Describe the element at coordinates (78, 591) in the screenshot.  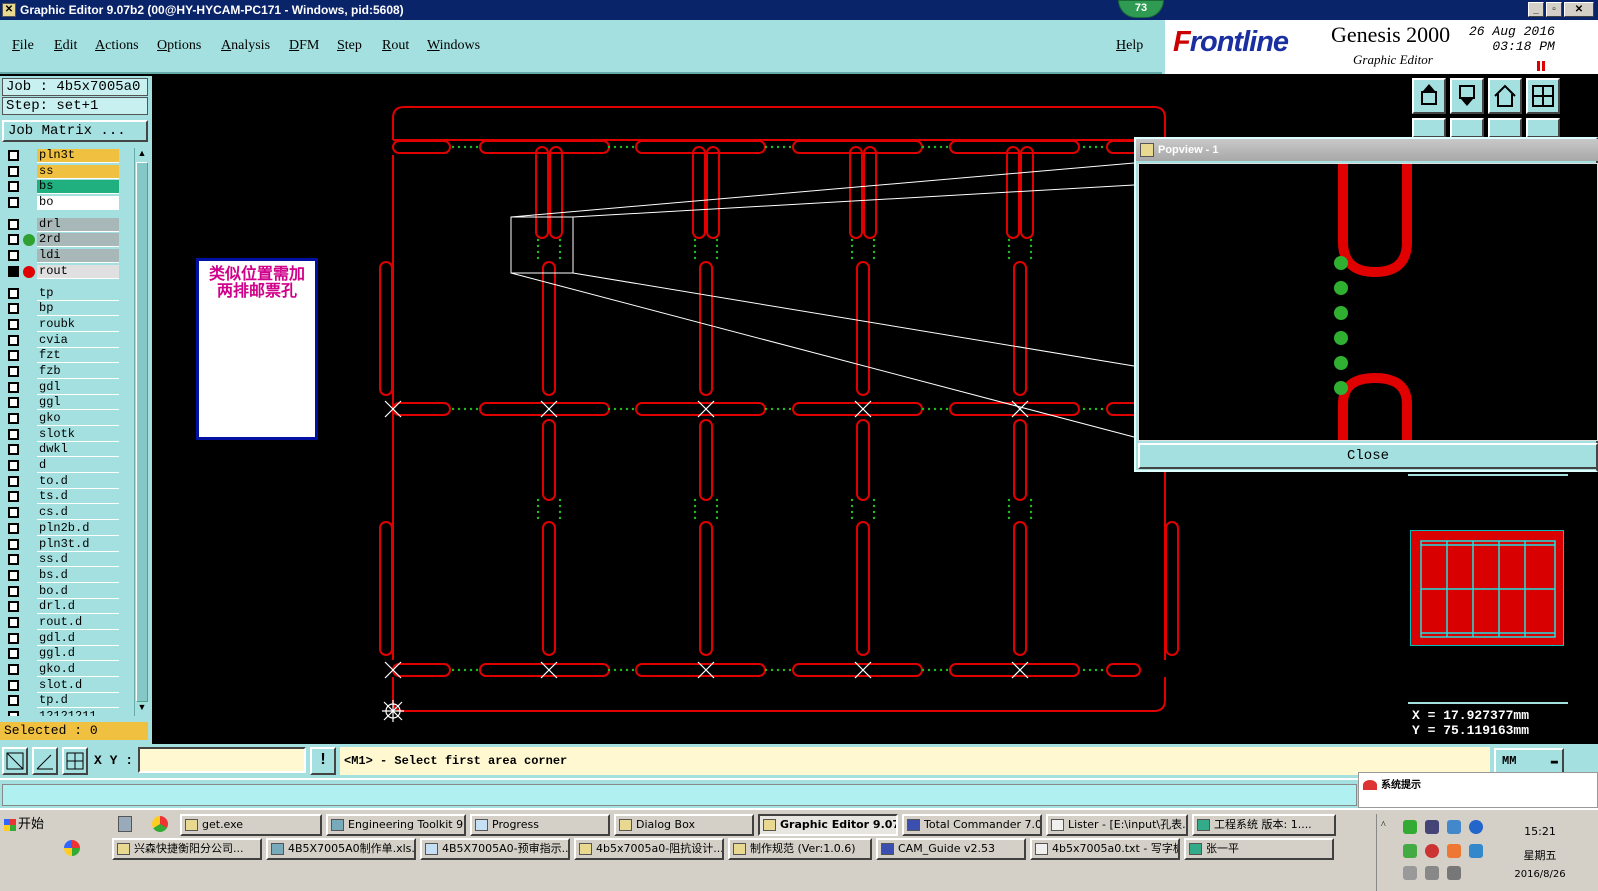
I see `layer-name: bo.d` at that location.